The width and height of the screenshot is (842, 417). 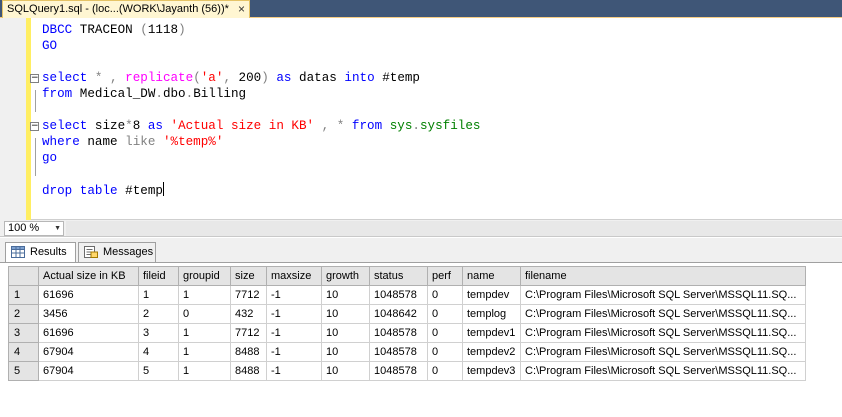 What do you see at coordinates (40, 252) in the screenshot?
I see `tab-results: Results` at bounding box center [40, 252].